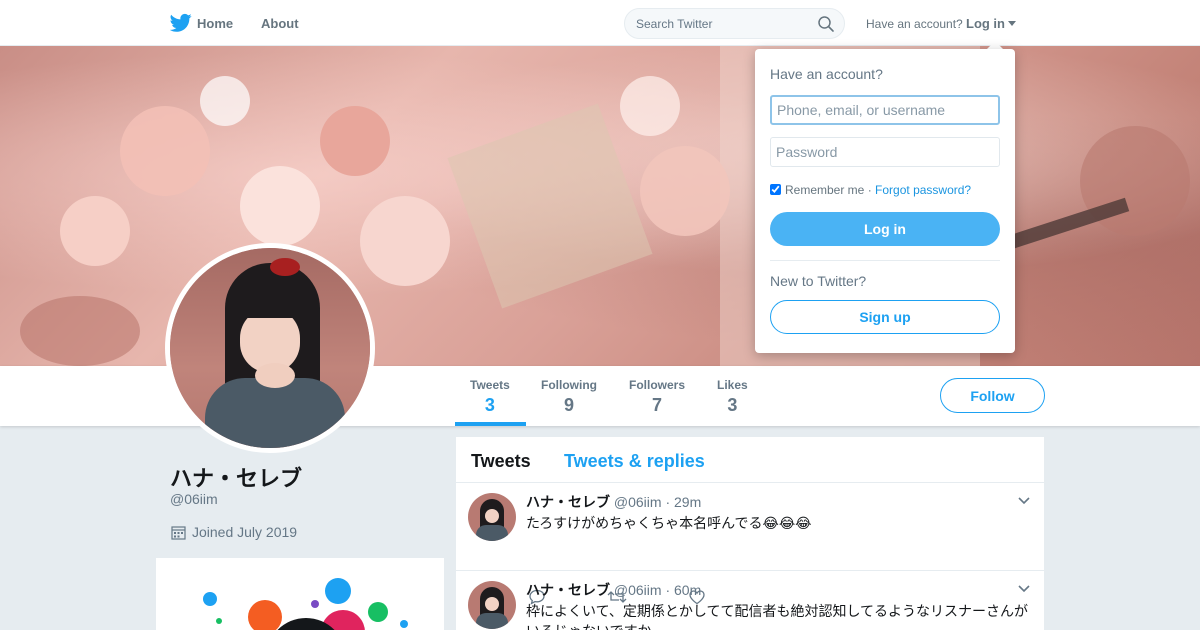 The image size is (1200, 630). I want to click on profile-avatar, so click(270, 348).